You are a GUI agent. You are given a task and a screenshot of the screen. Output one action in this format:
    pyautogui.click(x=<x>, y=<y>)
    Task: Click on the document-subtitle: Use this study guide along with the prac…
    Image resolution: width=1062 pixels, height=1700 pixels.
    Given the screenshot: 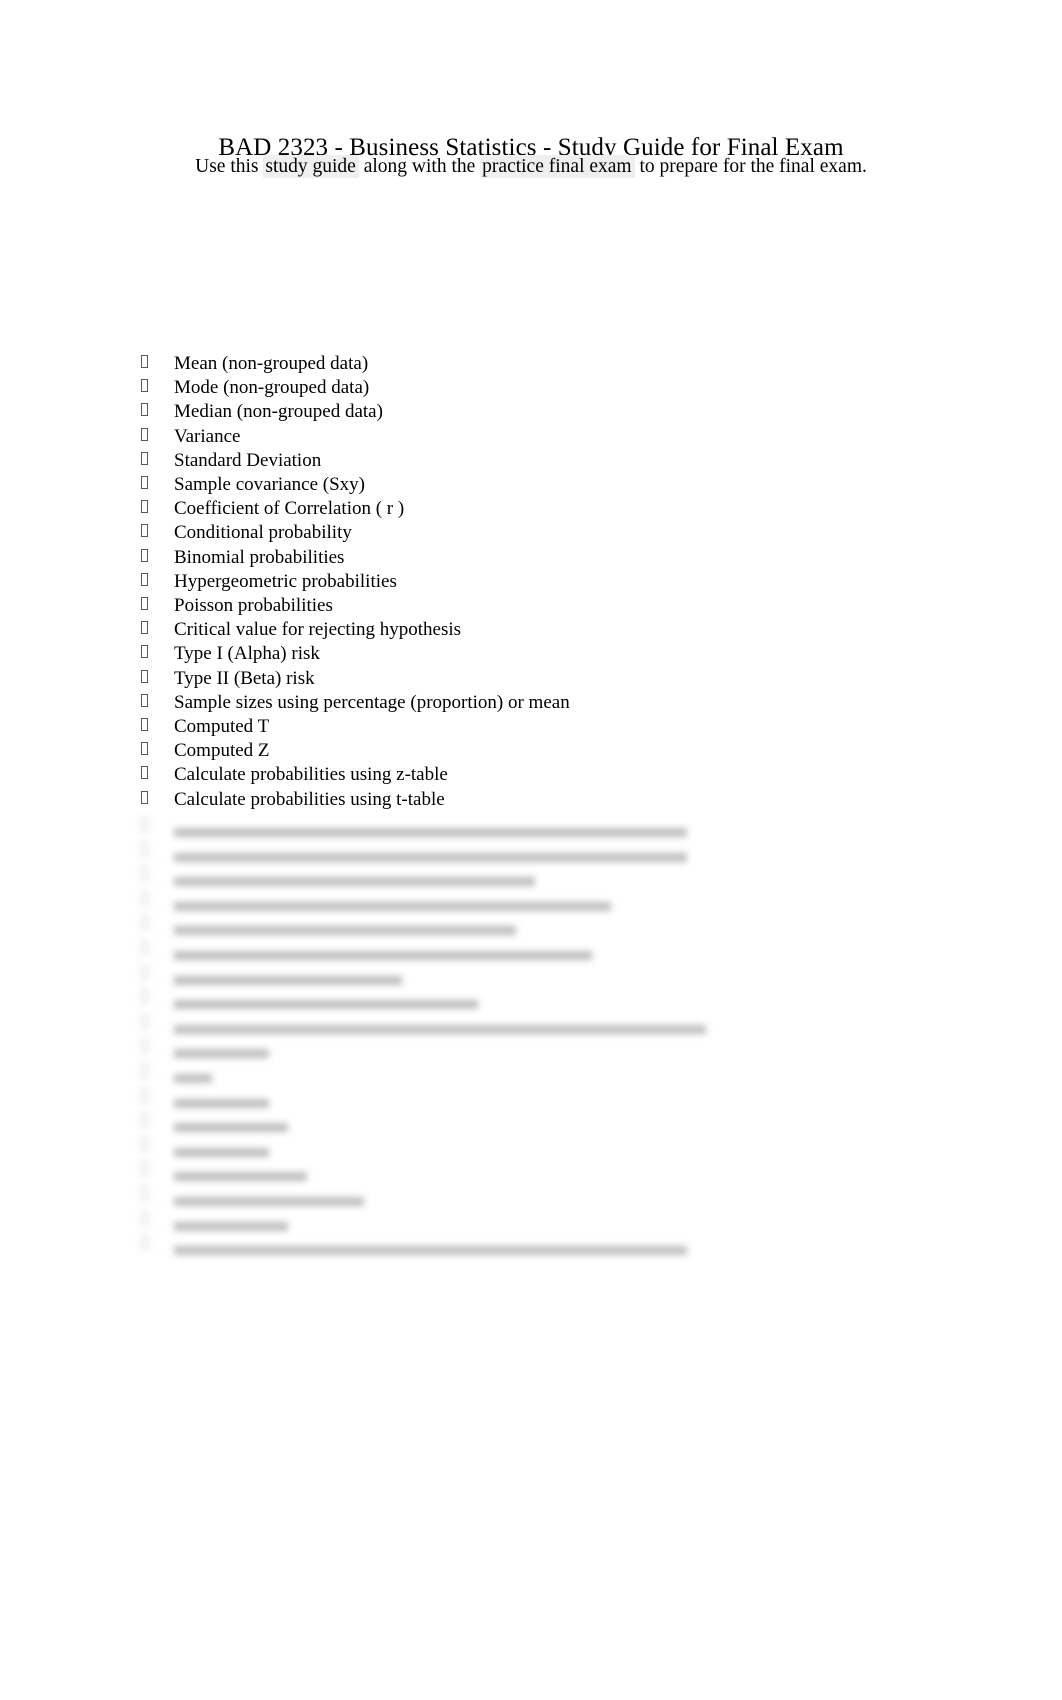 What is the action you would take?
    pyautogui.click(x=531, y=166)
    